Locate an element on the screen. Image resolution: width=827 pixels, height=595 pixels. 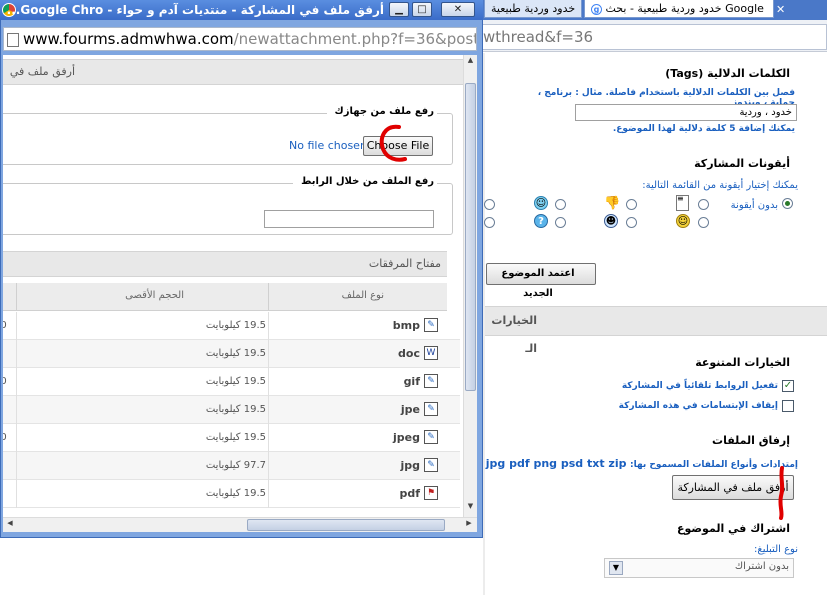
close-tab-icon: ✕ is located at coordinates (780, 9).